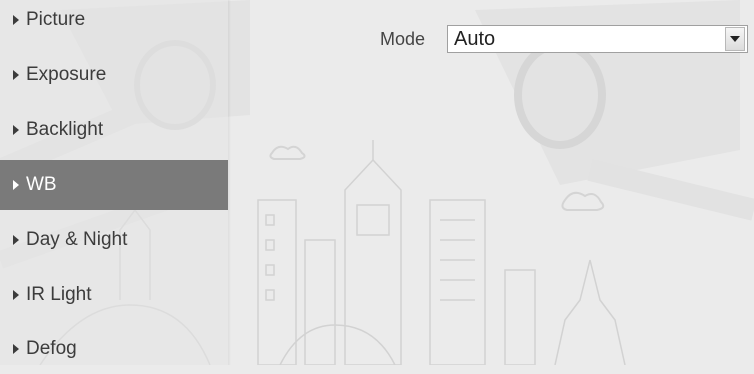 The height and width of the screenshot is (374, 754). I want to click on sidebar-item-label: Backlight, so click(65, 129).